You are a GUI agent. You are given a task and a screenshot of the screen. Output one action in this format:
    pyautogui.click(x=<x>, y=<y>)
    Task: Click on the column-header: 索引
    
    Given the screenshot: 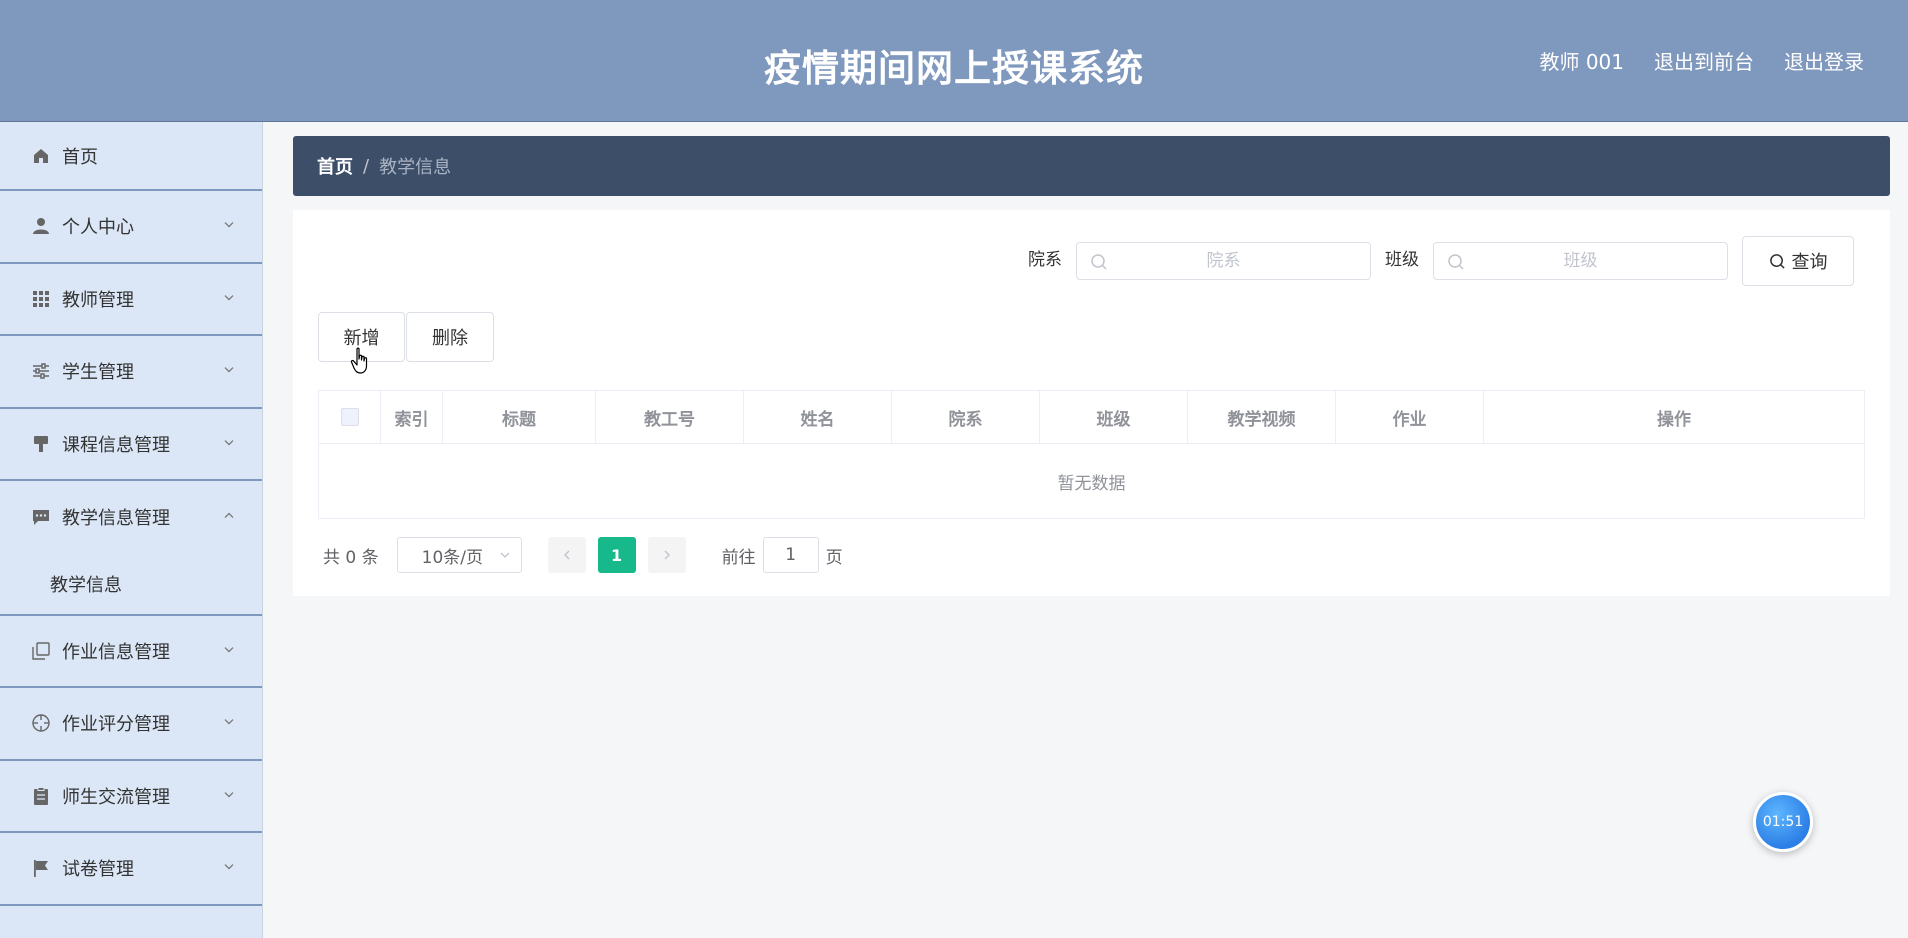 What is the action you would take?
    pyautogui.click(x=412, y=417)
    